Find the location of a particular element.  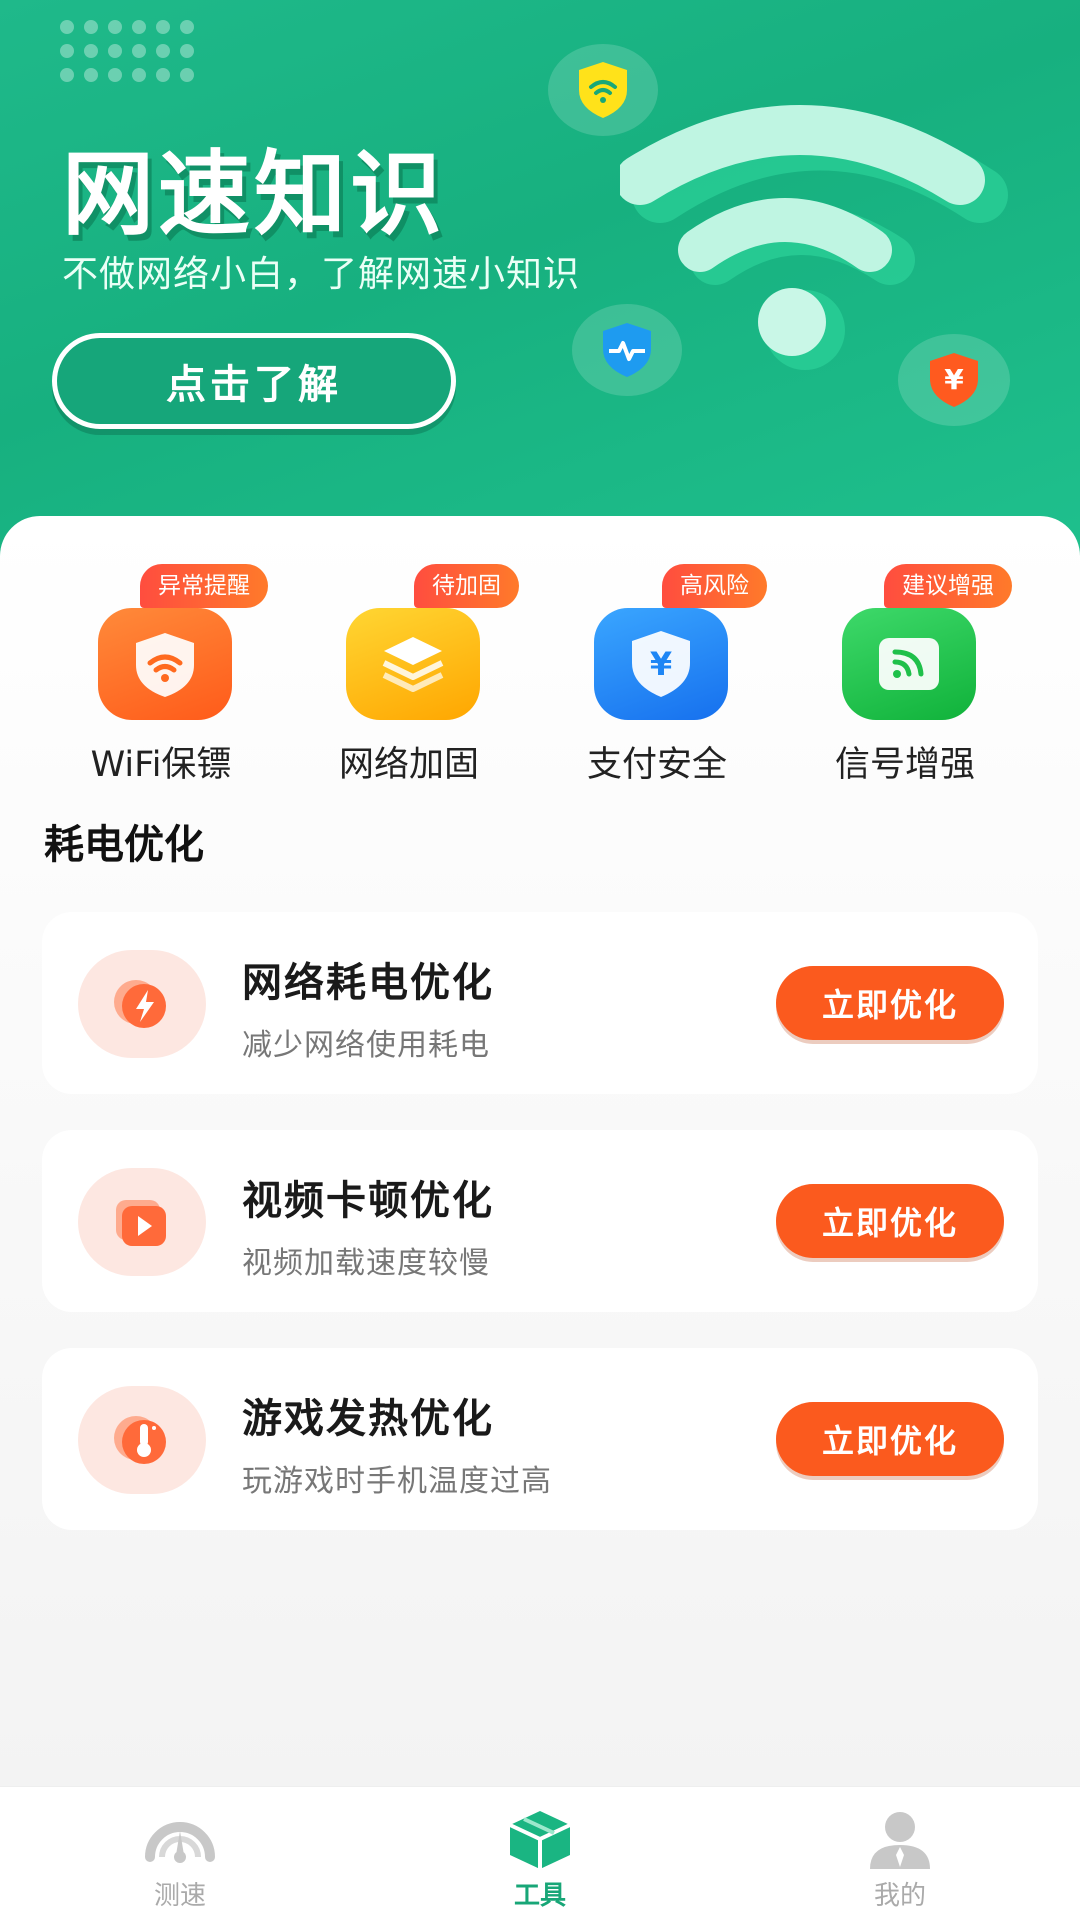

tool-badge: 建议增强 is located at coordinates (948, 586).